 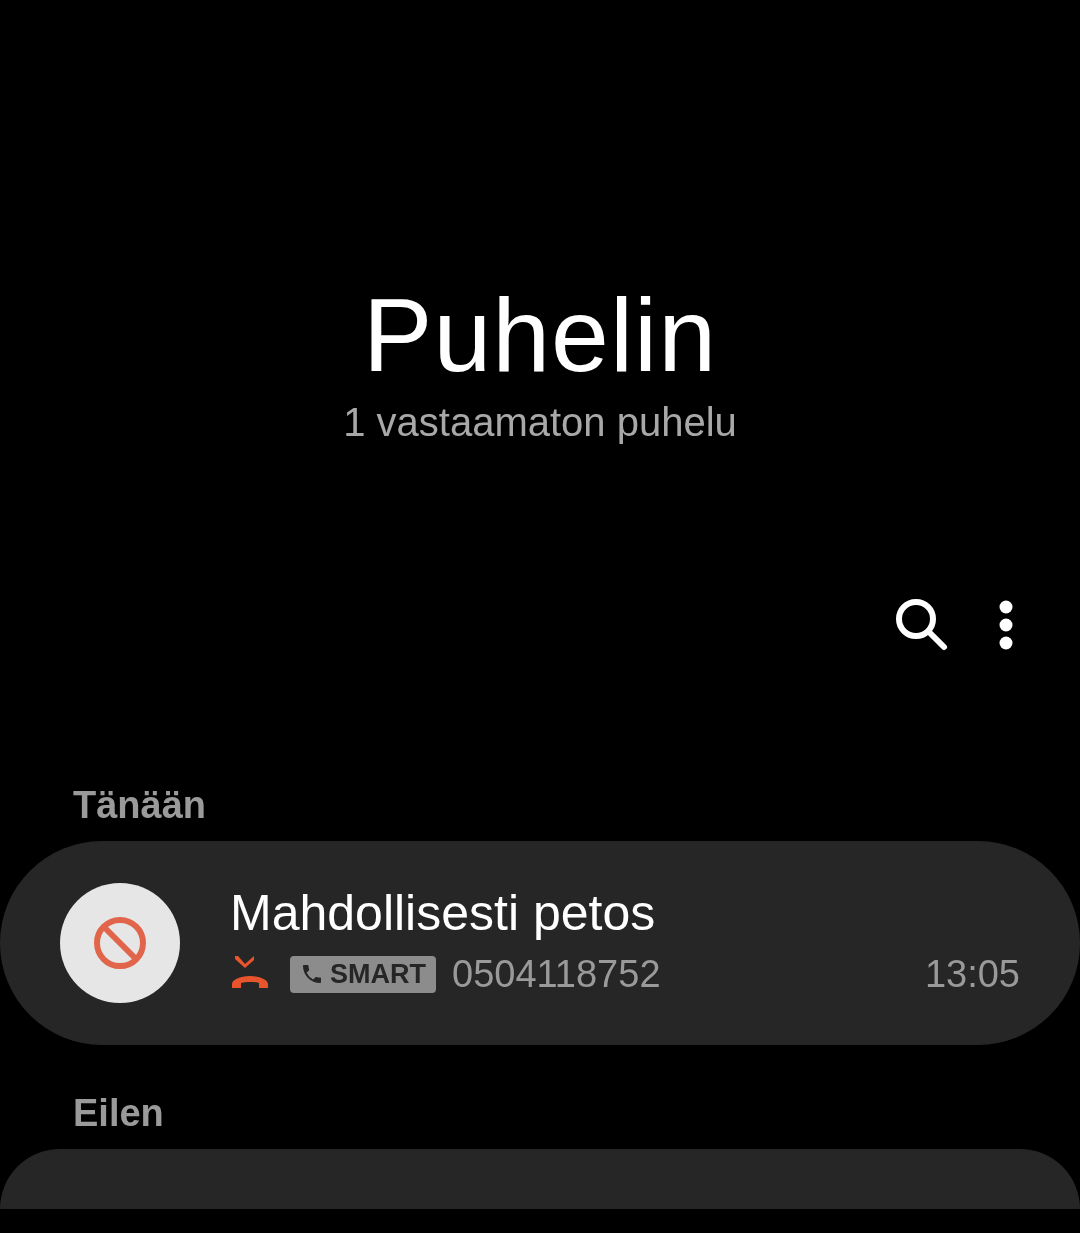 What do you see at coordinates (972, 974) in the screenshot?
I see `call-time: 13:05` at bounding box center [972, 974].